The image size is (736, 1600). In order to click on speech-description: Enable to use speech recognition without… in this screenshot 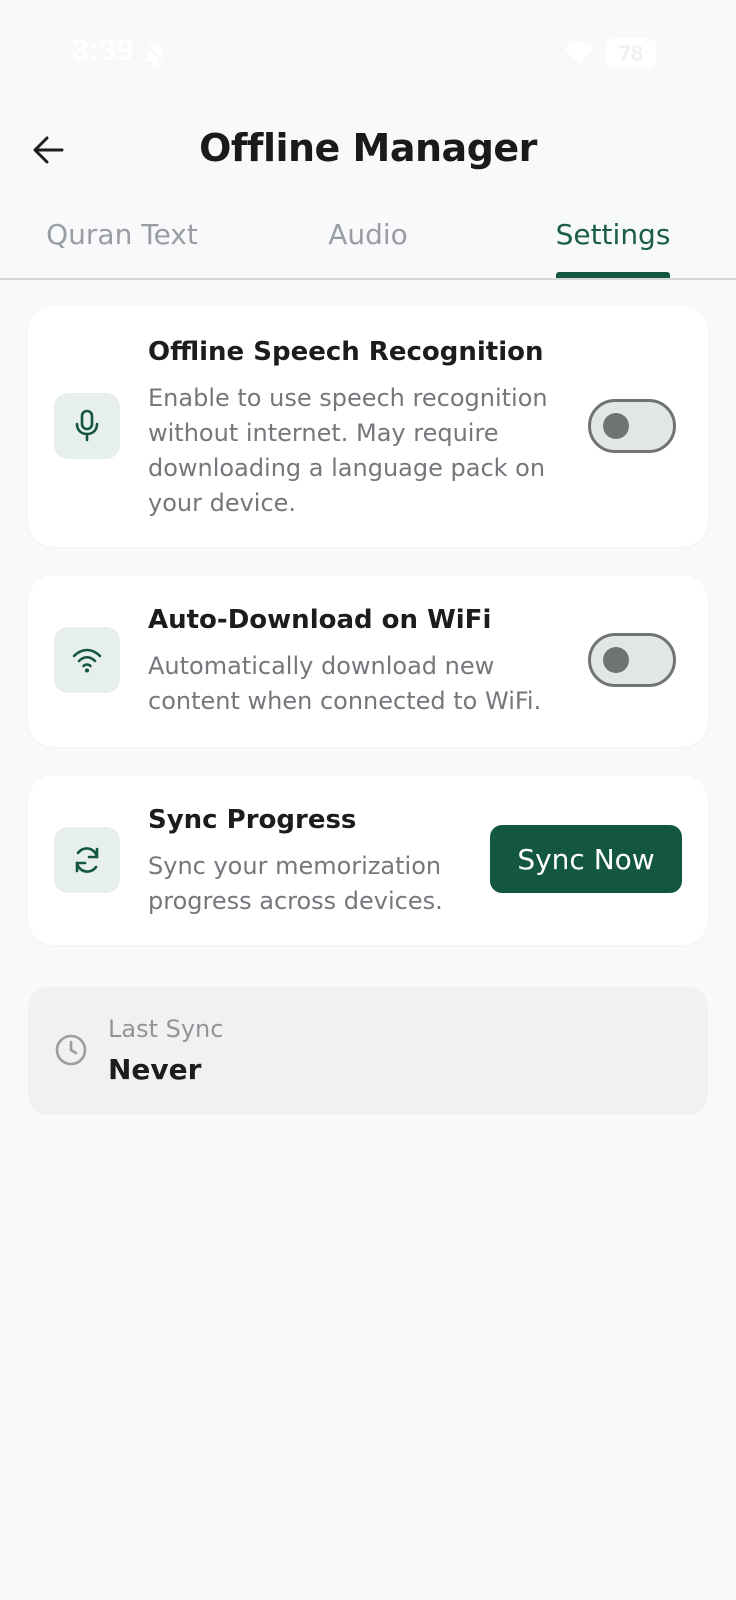, I will do `click(348, 450)`.